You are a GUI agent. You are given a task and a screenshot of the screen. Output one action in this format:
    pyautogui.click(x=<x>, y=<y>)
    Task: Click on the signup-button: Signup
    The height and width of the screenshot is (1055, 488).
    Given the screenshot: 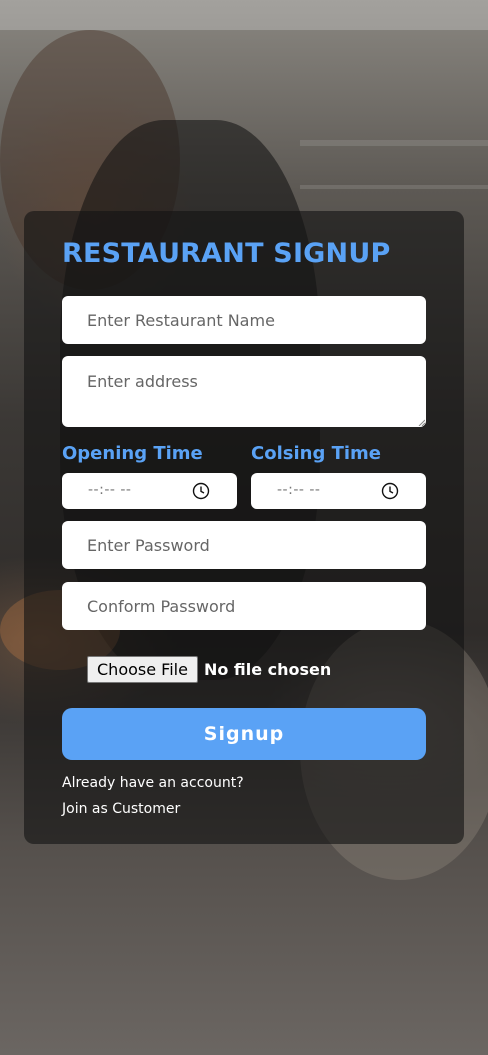 What is the action you would take?
    pyautogui.click(x=244, y=734)
    